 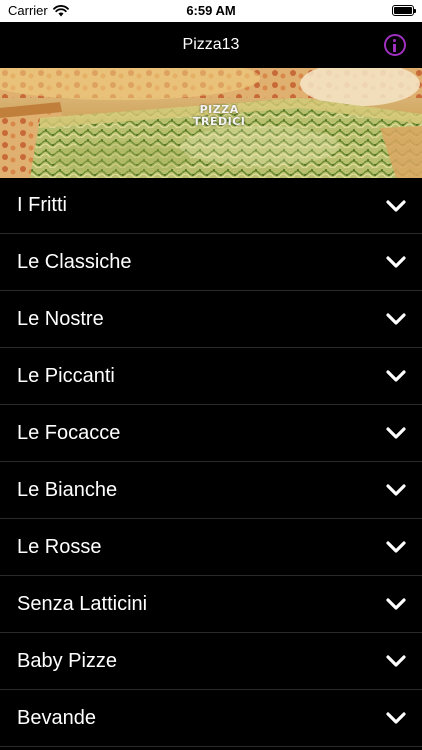 What do you see at coordinates (395, 45) in the screenshot?
I see `info-icon` at bounding box center [395, 45].